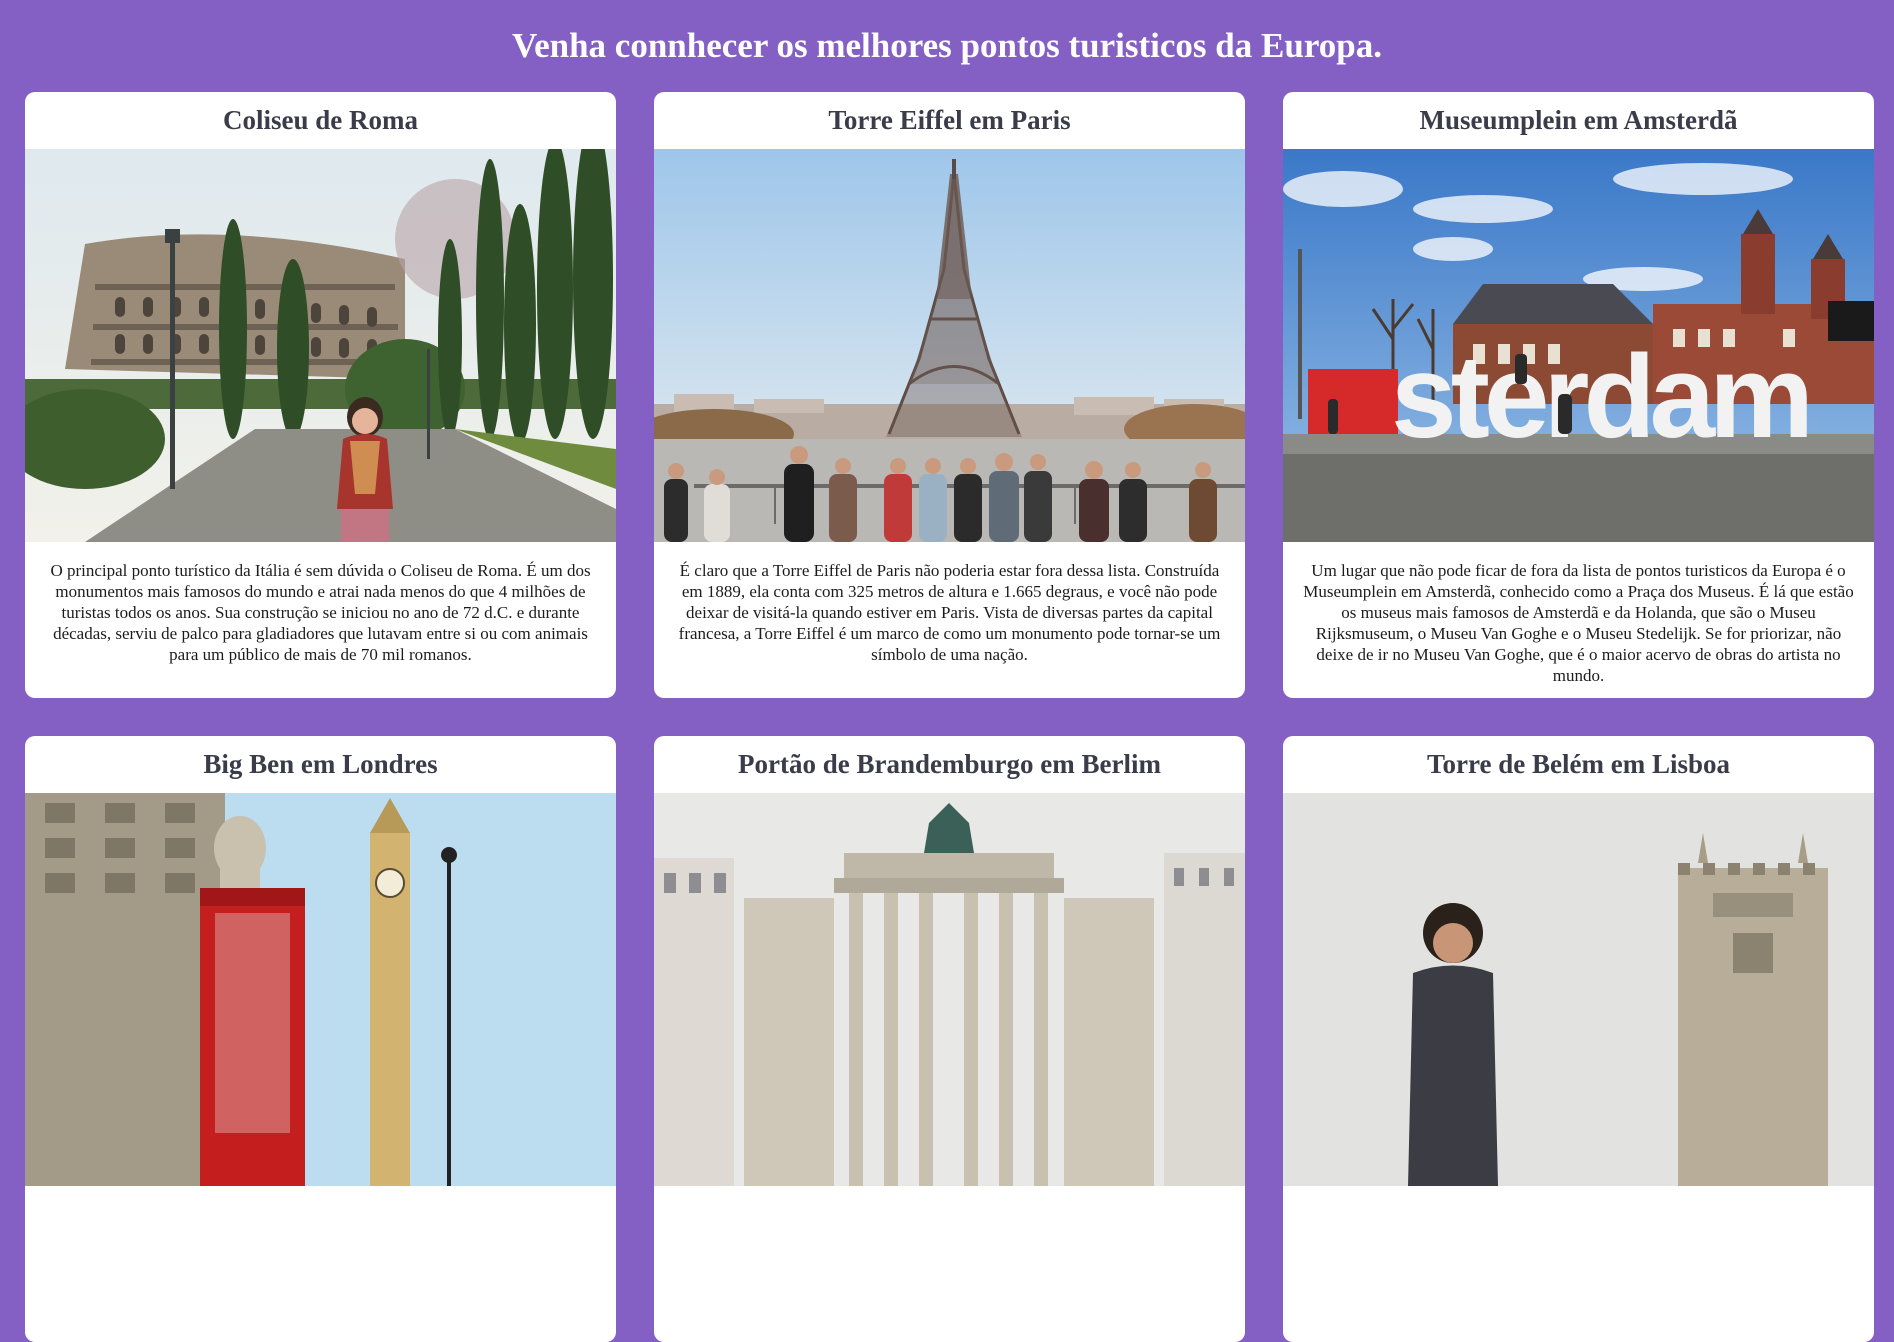  I want to click on brandenburg-gate-photo, so click(949, 989).